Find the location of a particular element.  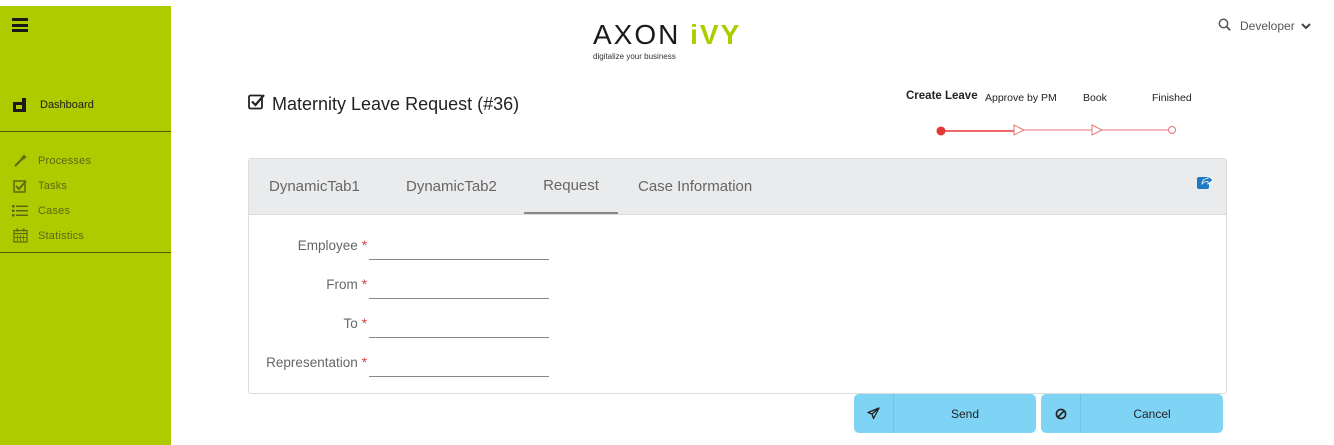

field-label: To * is located at coordinates (355, 323).